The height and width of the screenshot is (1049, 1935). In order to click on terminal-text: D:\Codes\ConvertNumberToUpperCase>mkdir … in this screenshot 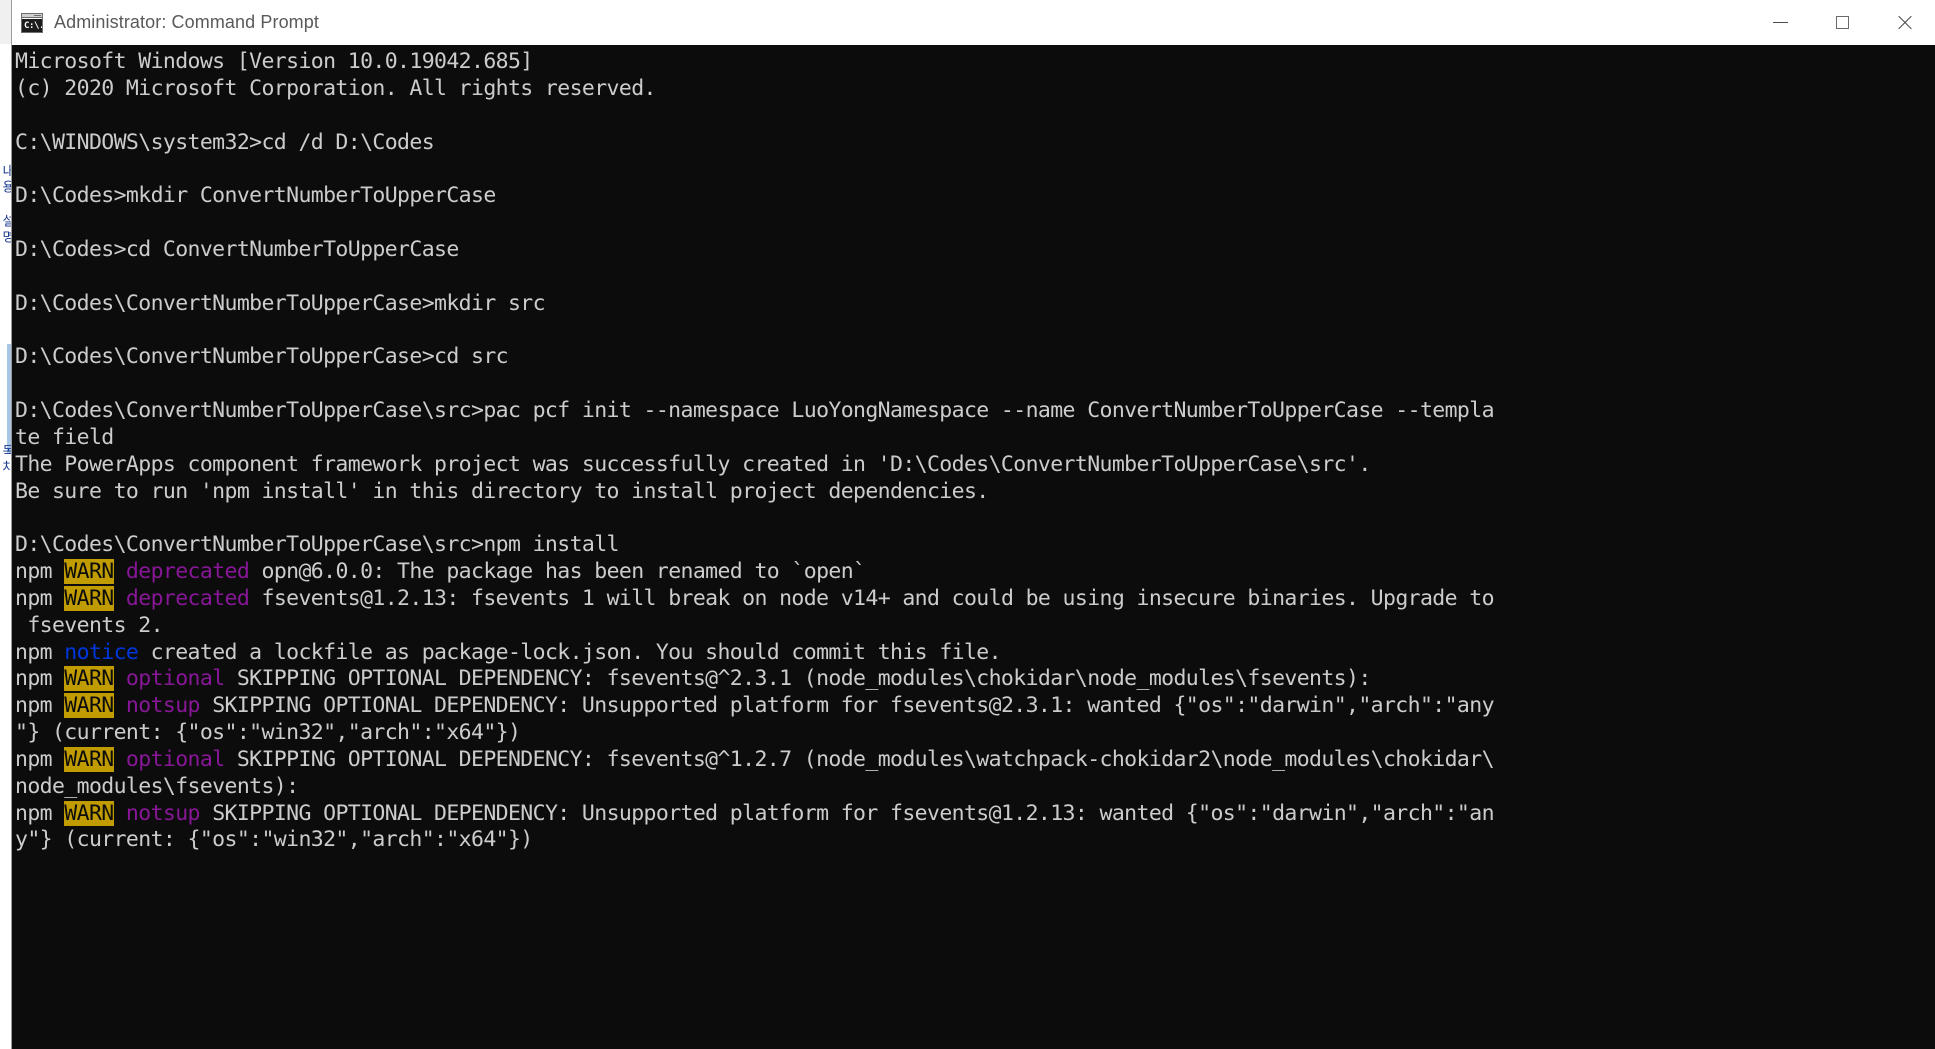, I will do `click(280, 303)`.